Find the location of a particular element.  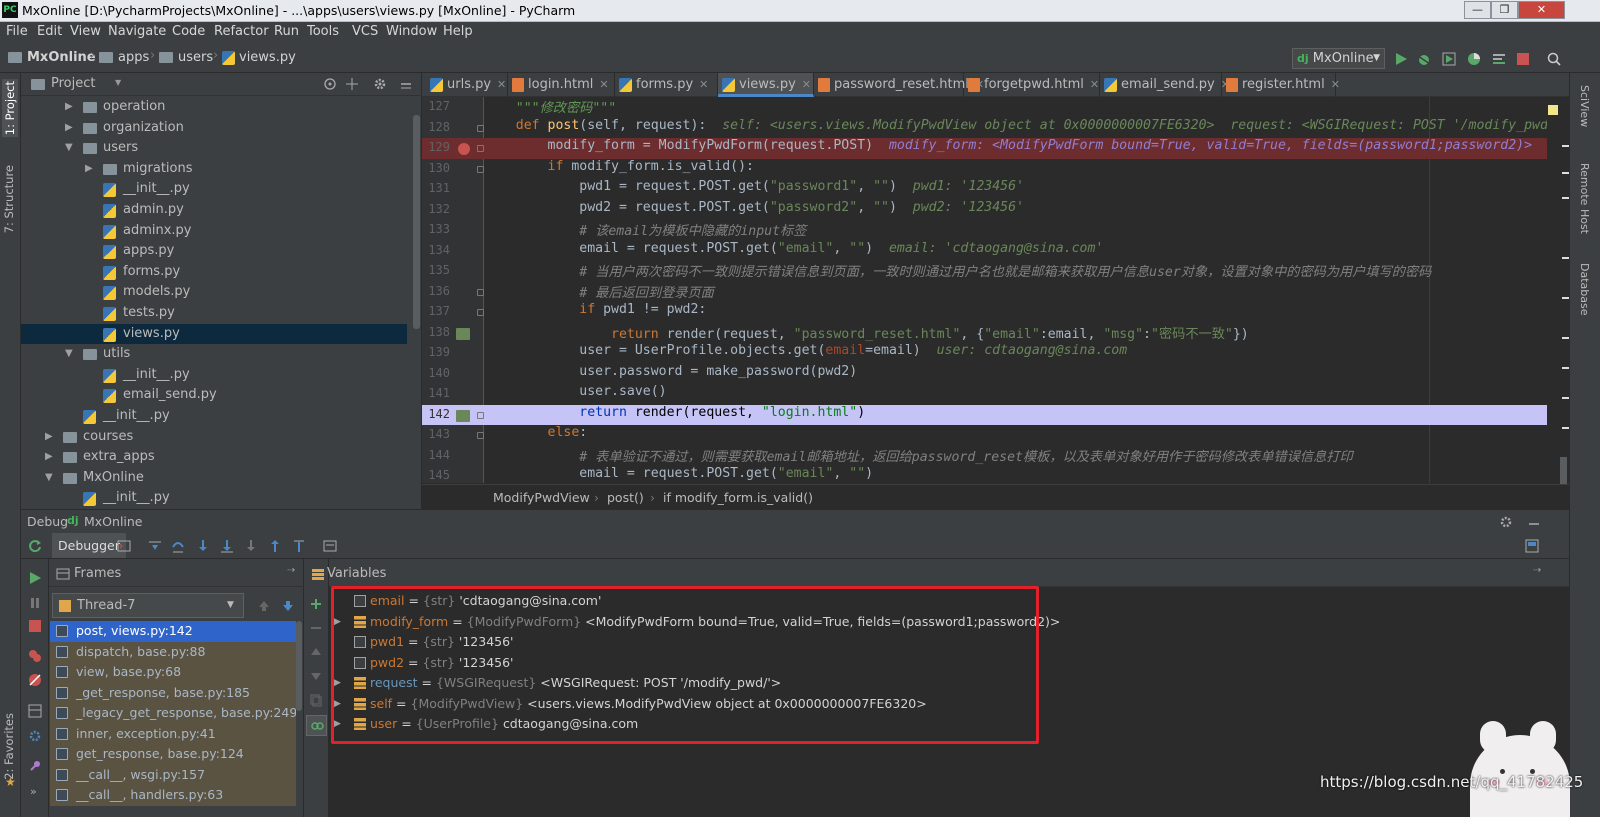

code-line: # 最后返回到登录页面 is located at coordinates (1015, 292).